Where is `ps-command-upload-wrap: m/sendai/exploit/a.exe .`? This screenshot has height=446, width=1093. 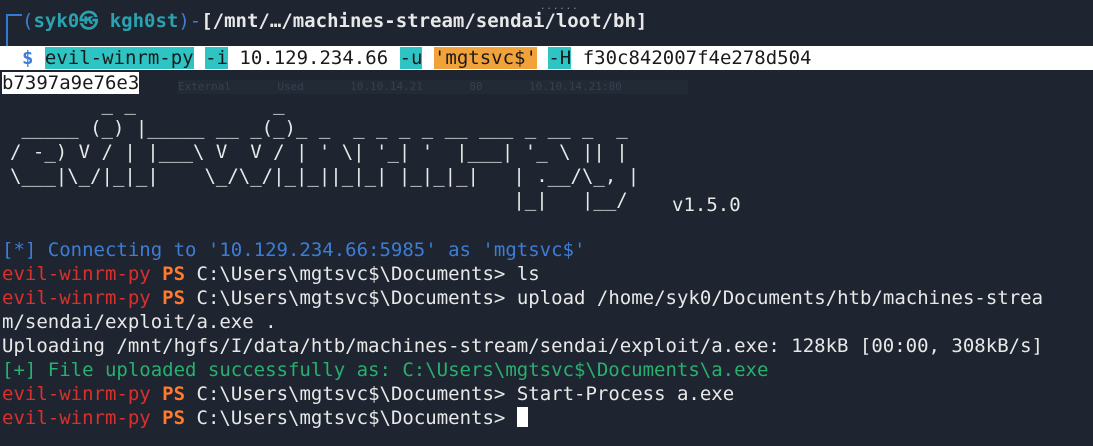 ps-command-upload-wrap: m/sendai/exploit/a.exe . is located at coordinates (139, 322).